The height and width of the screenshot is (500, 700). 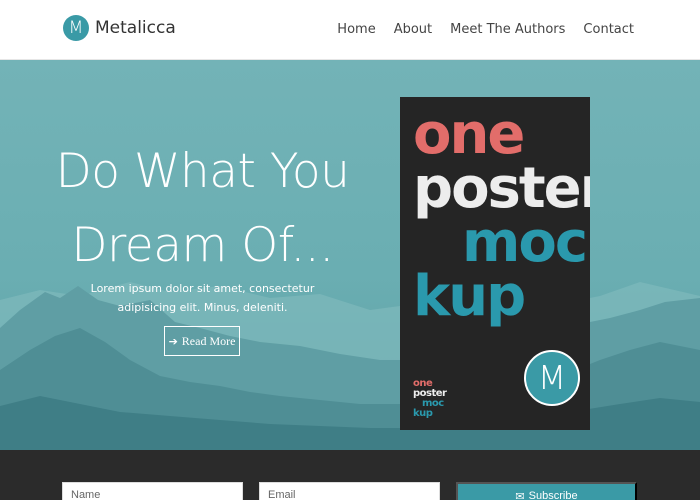 I want to click on subscribe-button: ✉ Subscribe, so click(x=546, y=491).